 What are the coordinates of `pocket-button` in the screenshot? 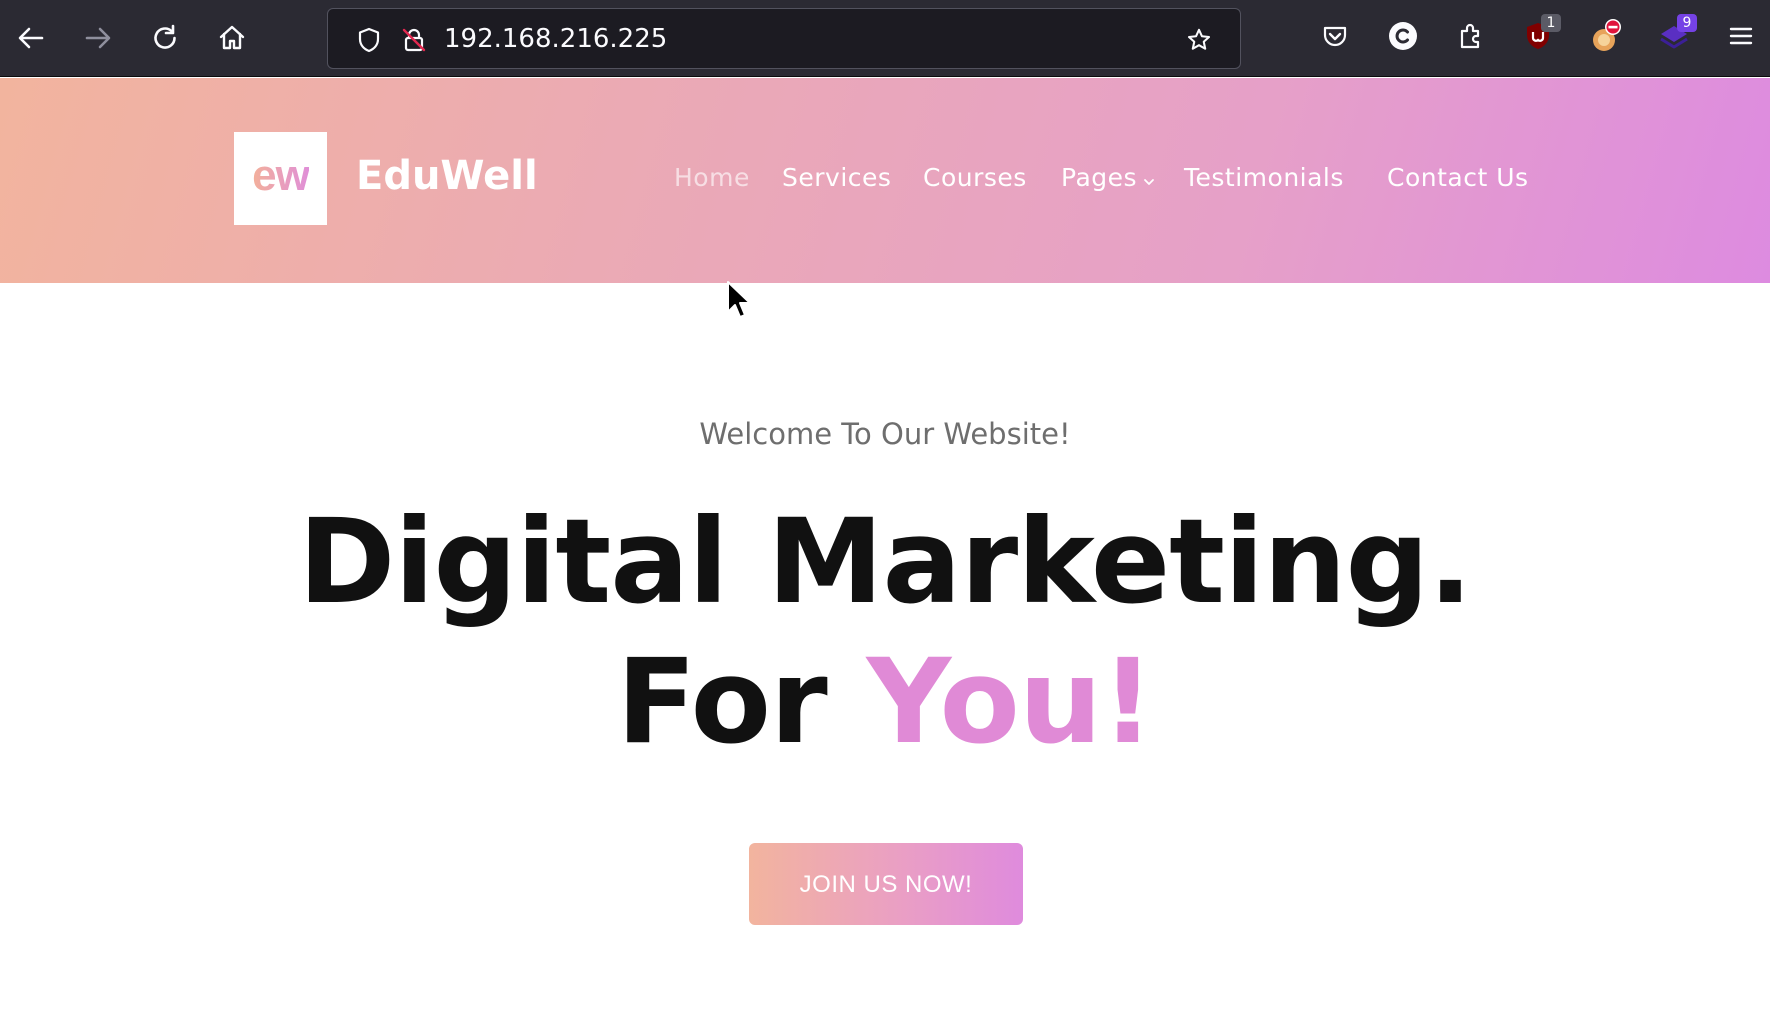 It's located at (1335, 38).